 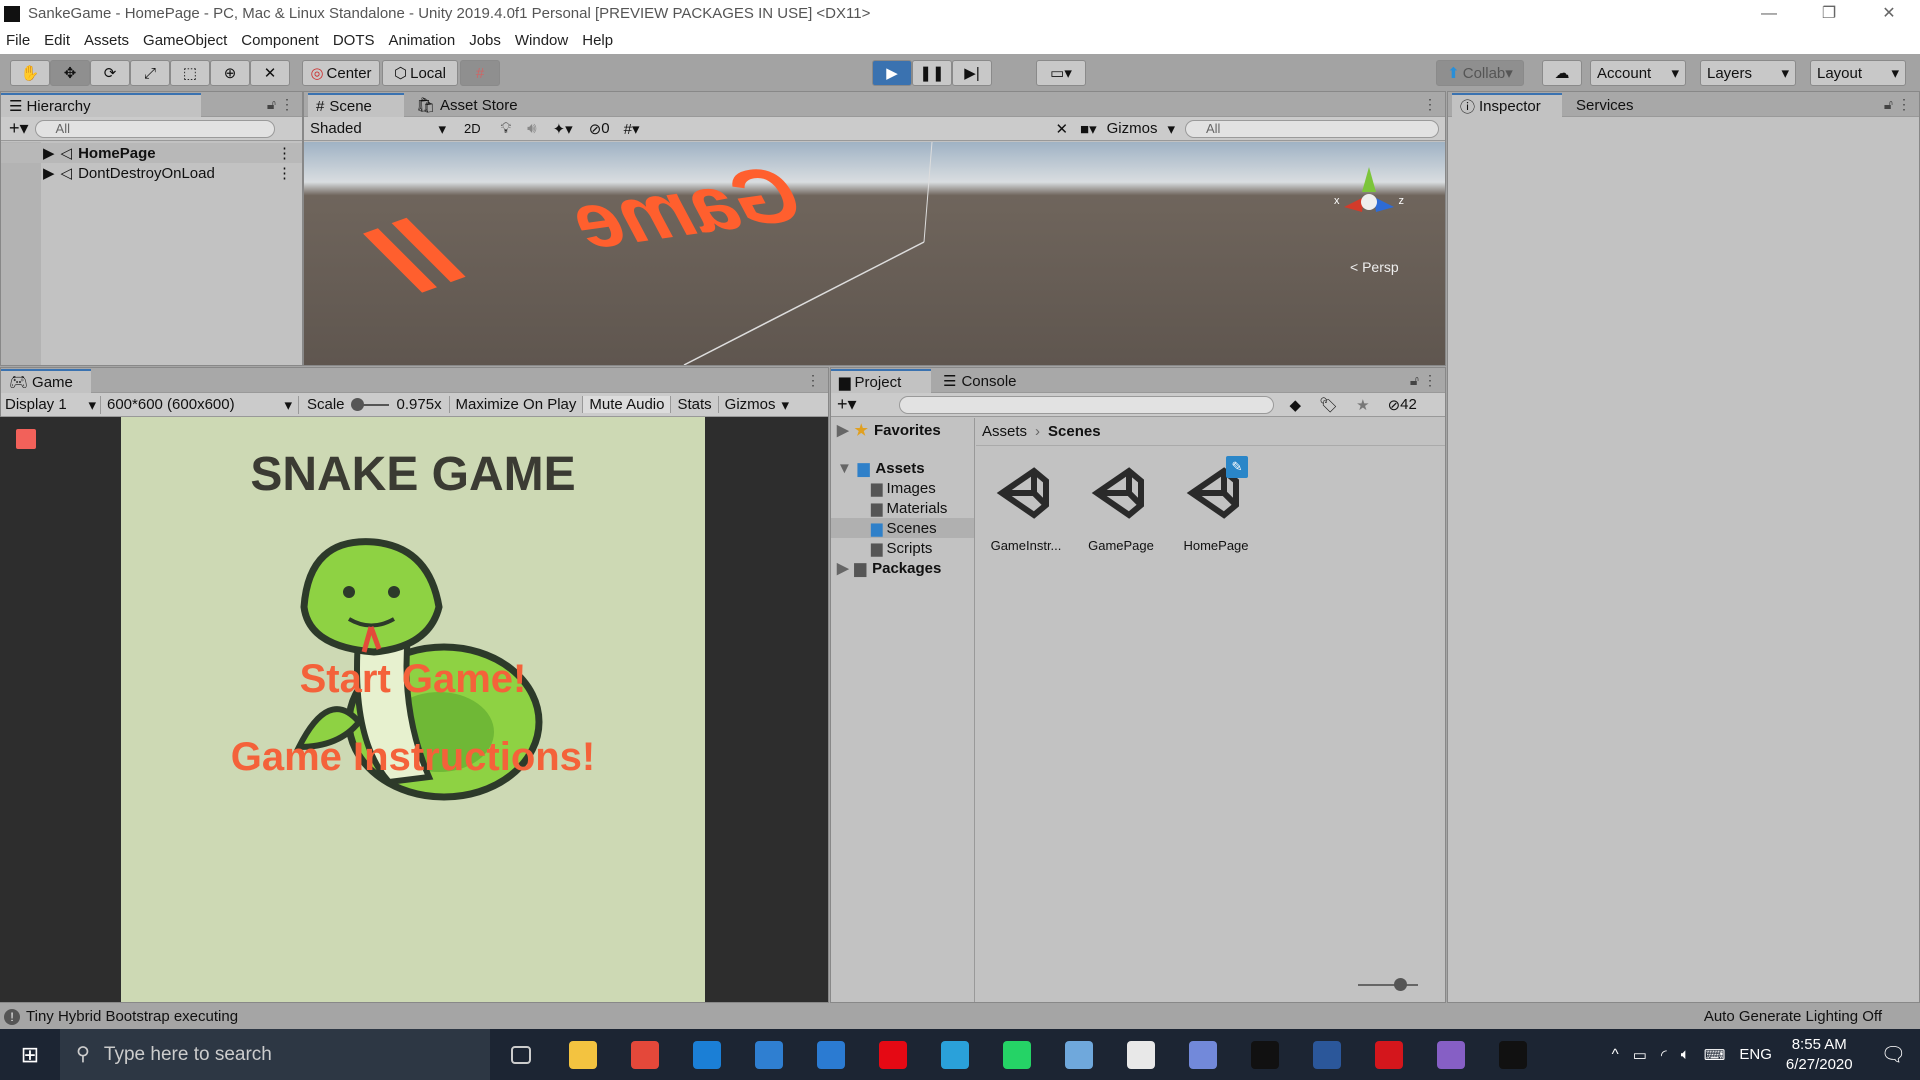 What do you see at coordinates (1480, 73) in the screenshot?
I see `collab-button: ⬆ Collab ▾` at bounding box center [1480, 73].